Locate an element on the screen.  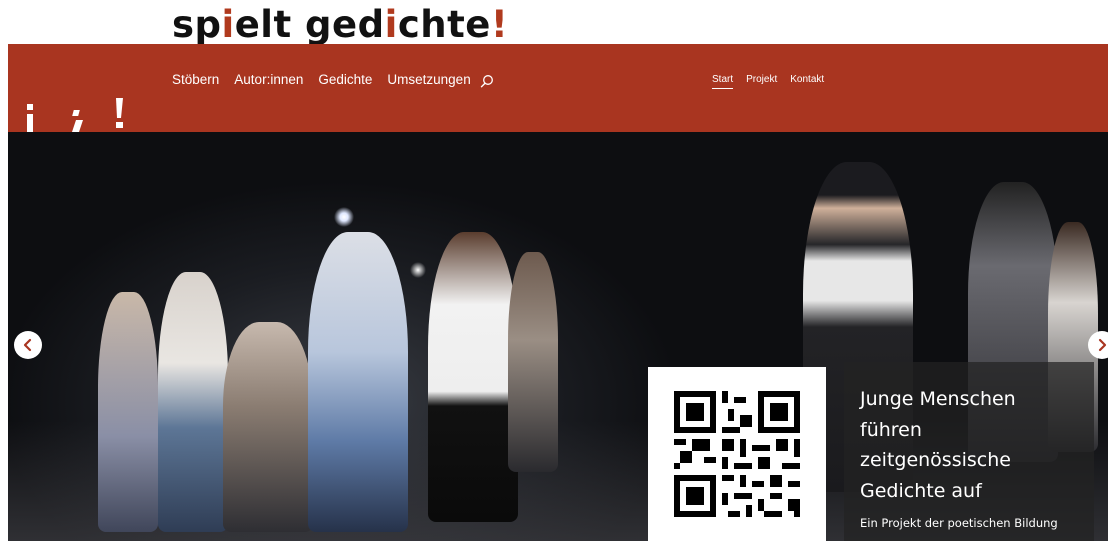
nav-item-umsetzungen: Umsetzungen is located at coordinates (428, 79).